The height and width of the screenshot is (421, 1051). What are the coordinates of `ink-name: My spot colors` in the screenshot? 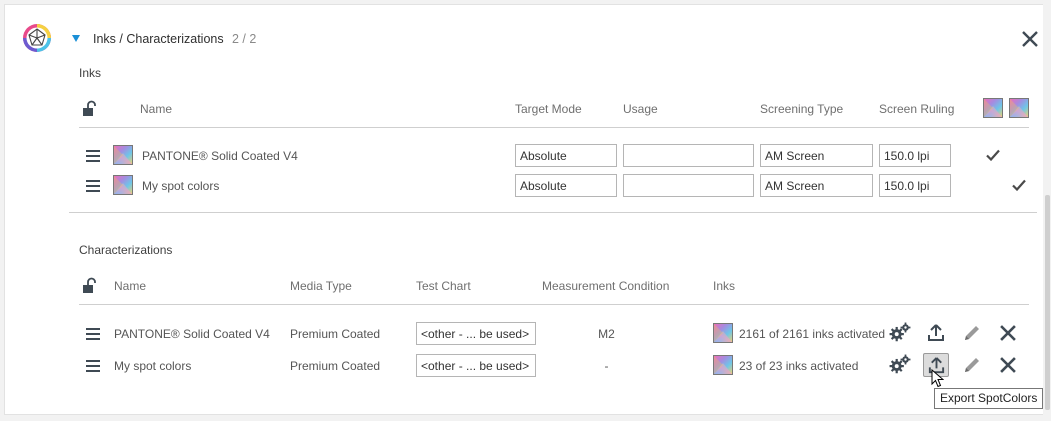 It's located at (181, 186).